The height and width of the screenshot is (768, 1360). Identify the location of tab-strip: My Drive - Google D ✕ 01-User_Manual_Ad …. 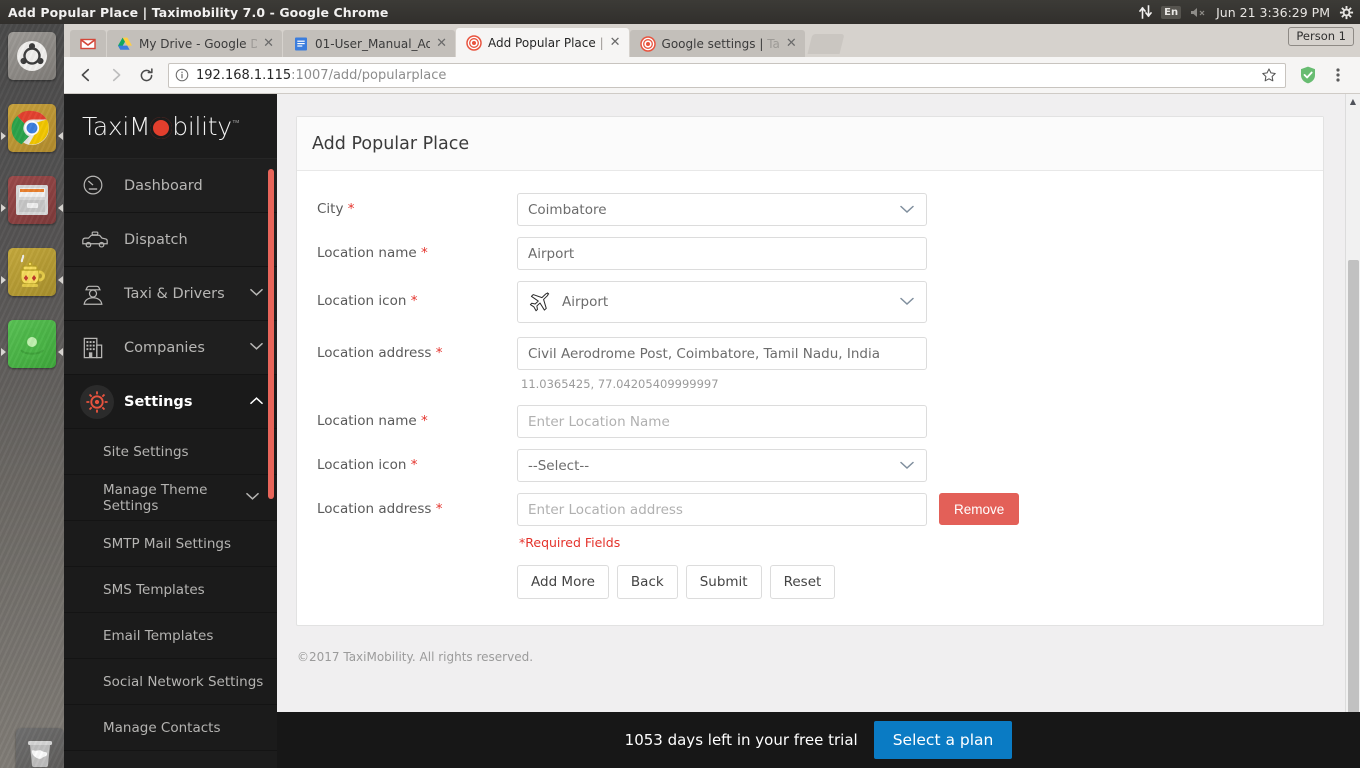
(712, 40).